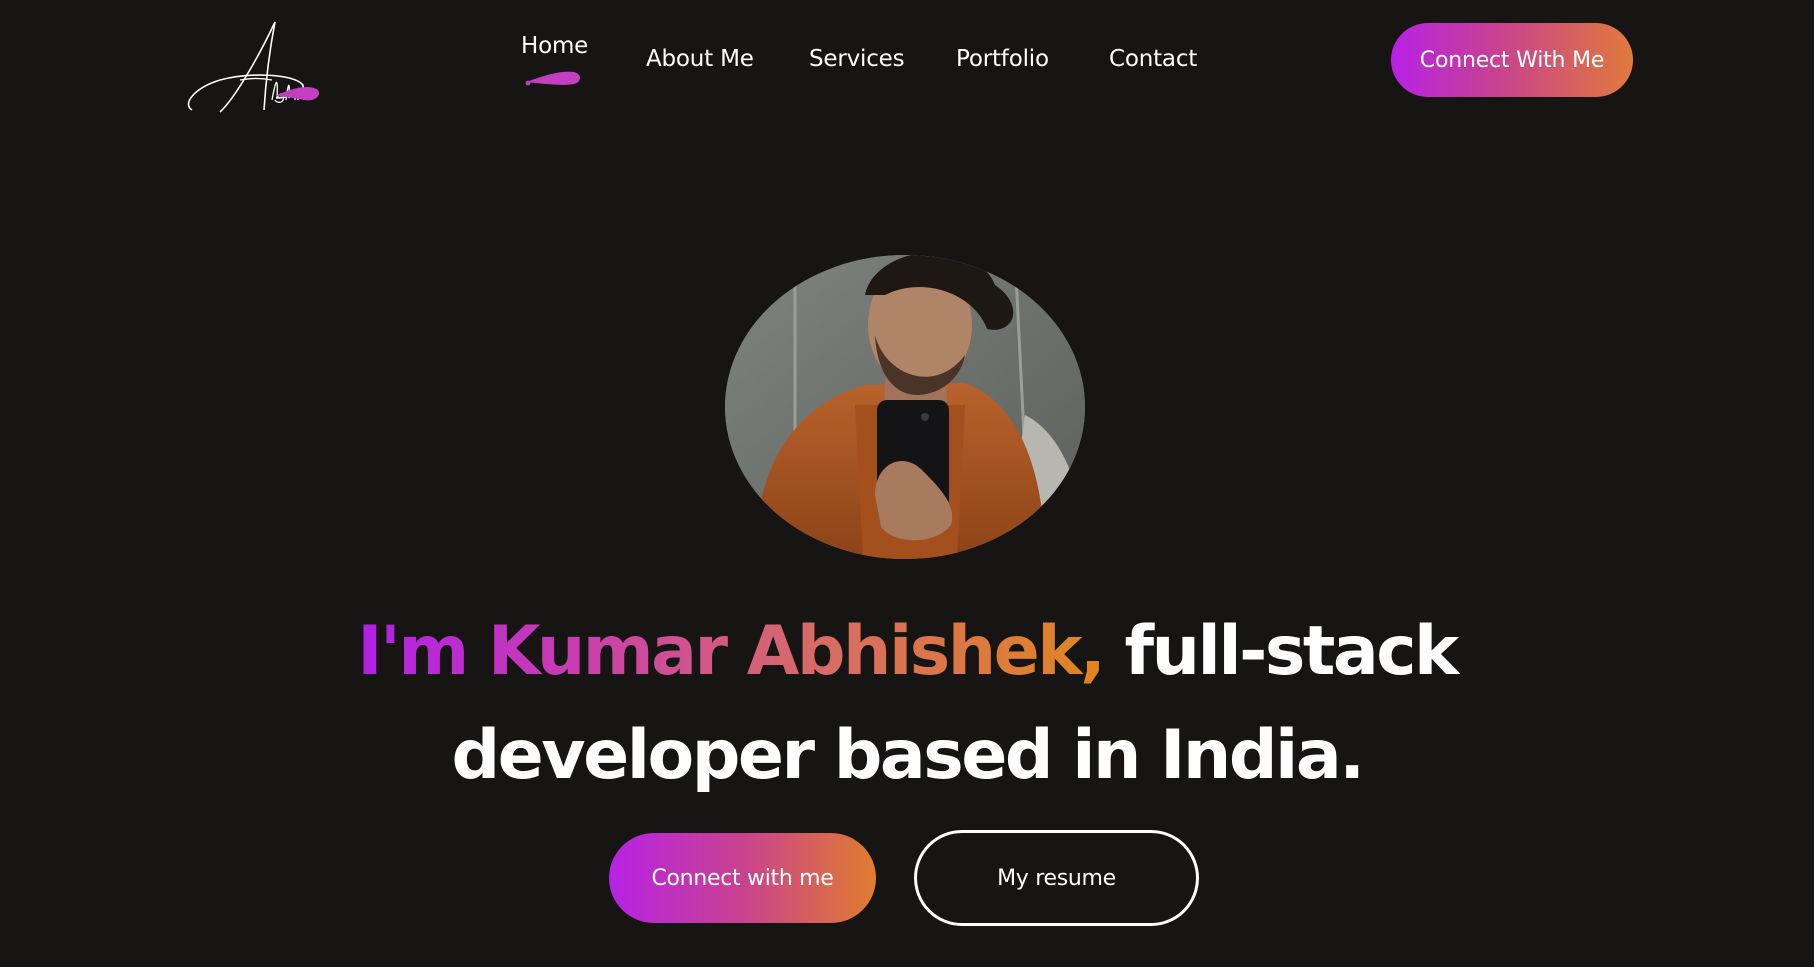  Describe the element at coordinates (1056, 878) in the screenshot. I see `my-resume-button: My resume` at that location.